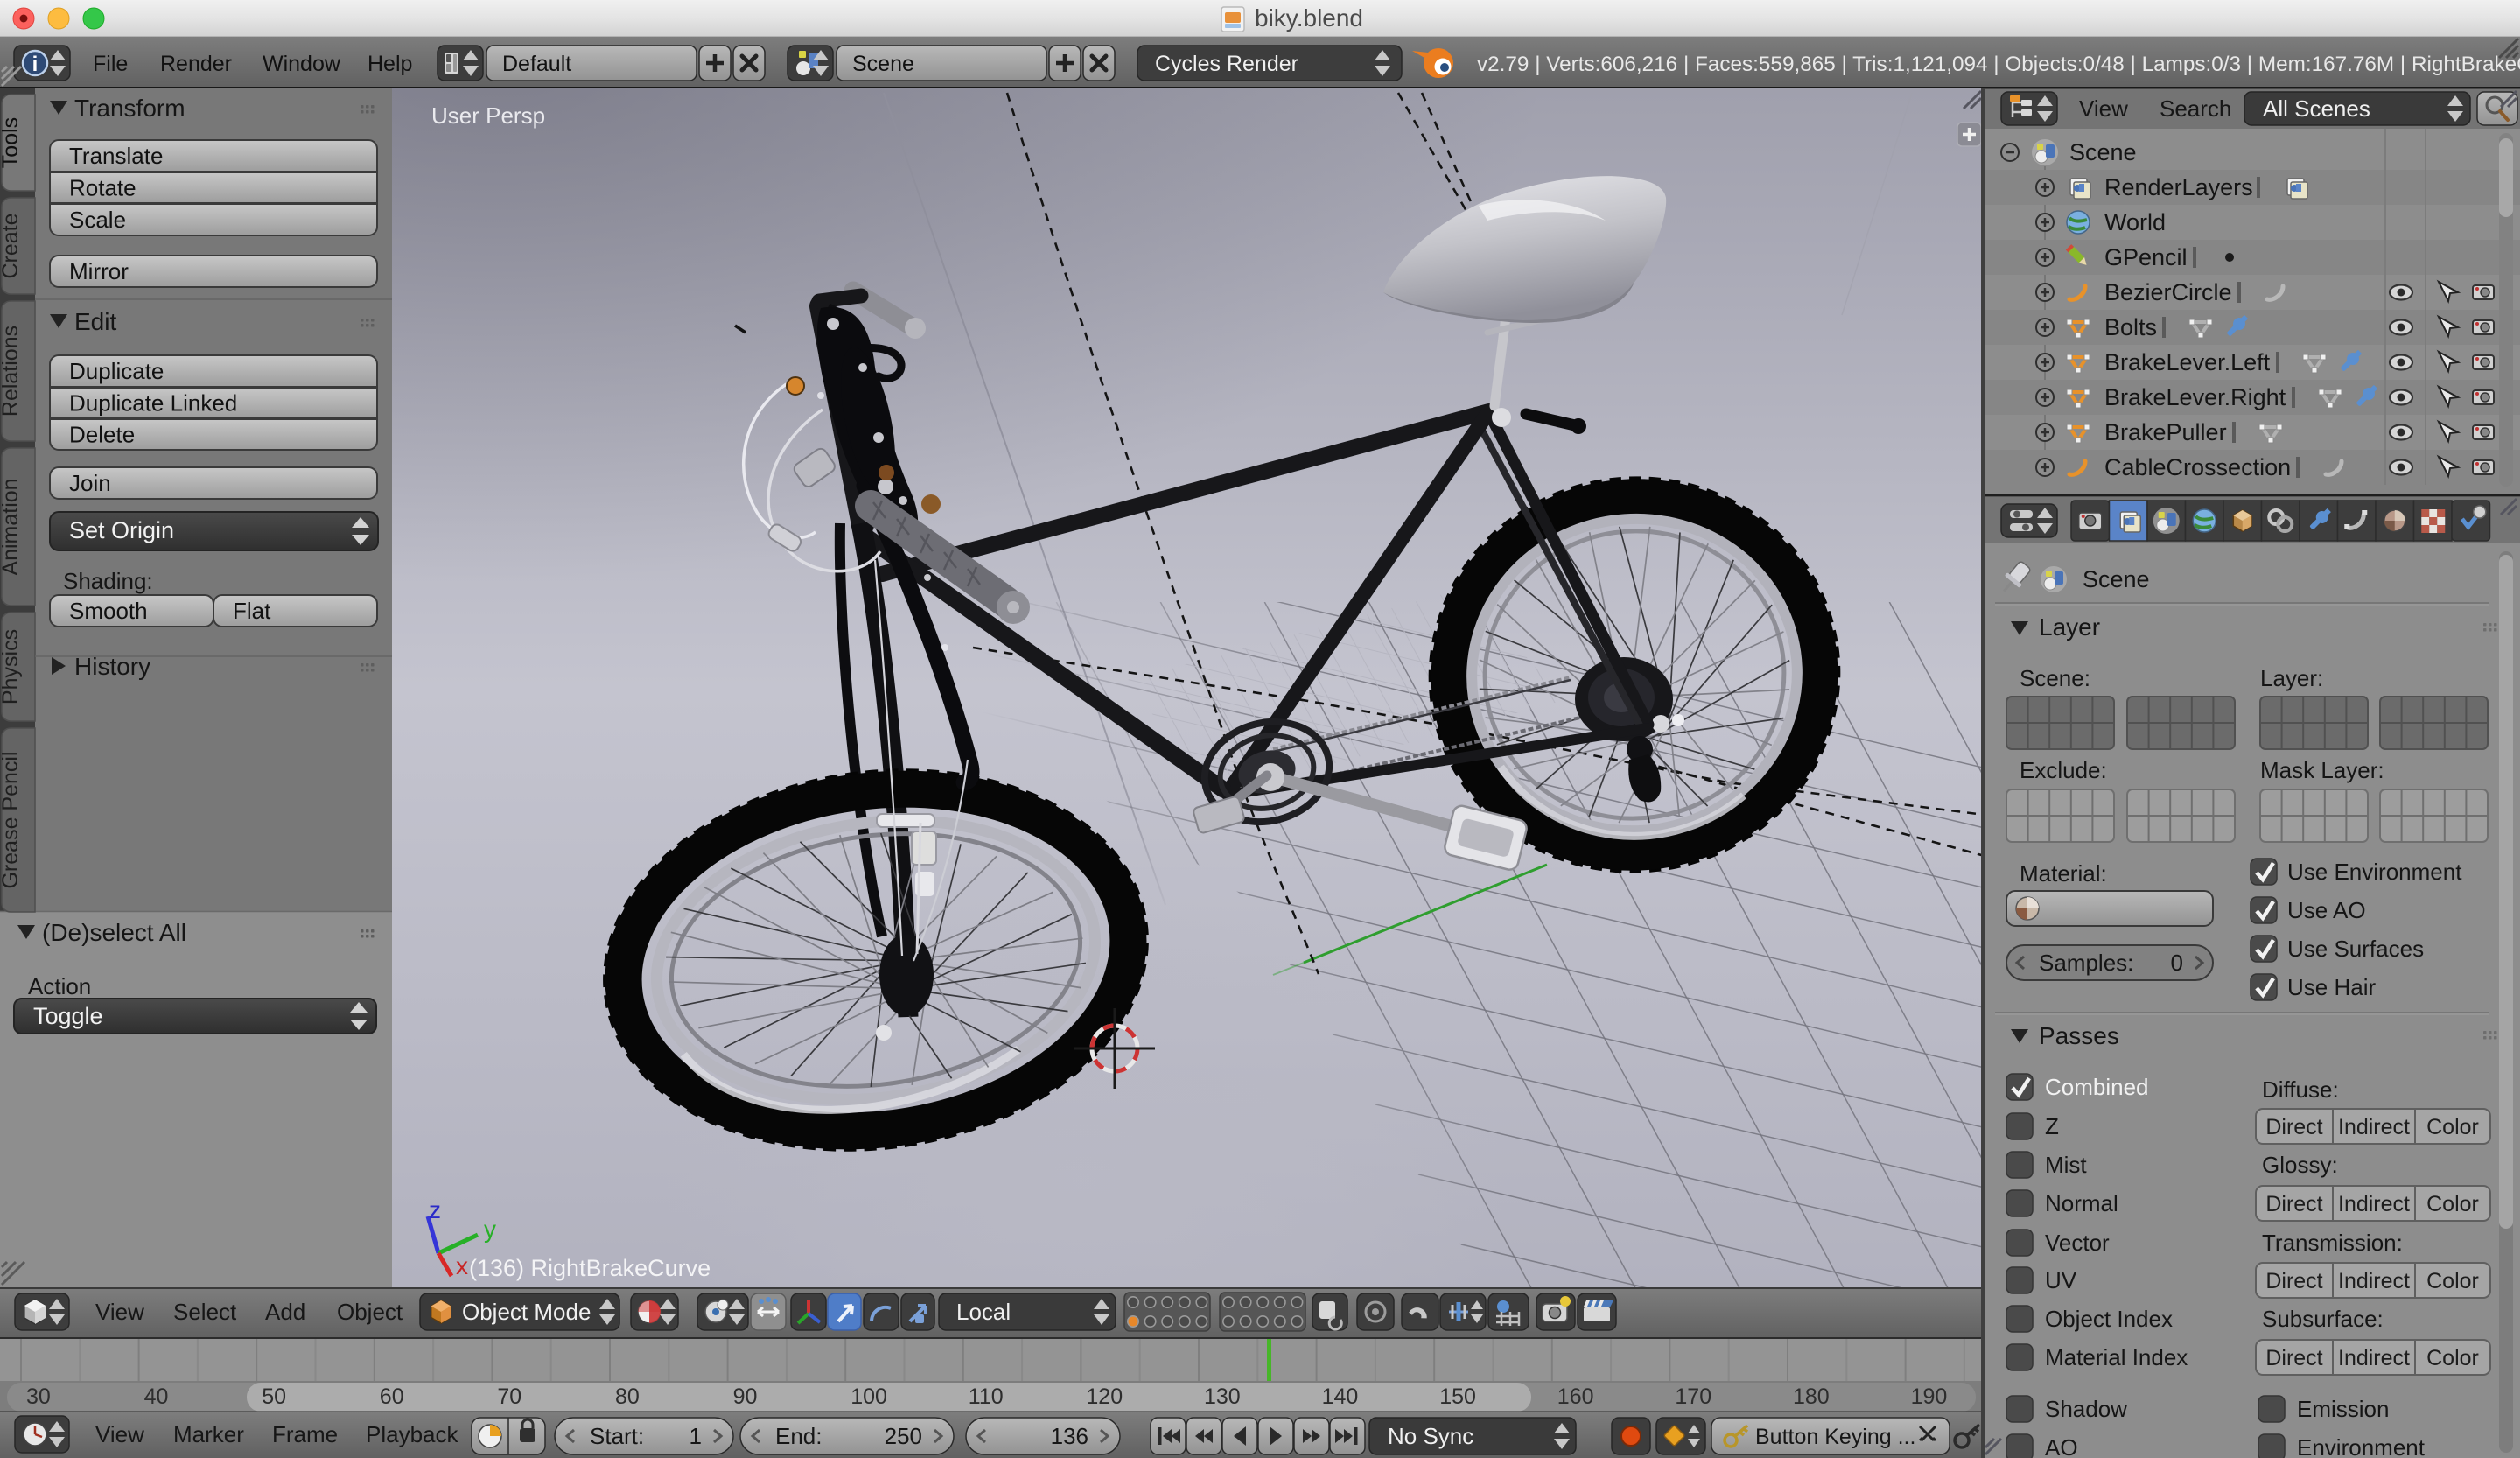 Image resolution: width=2520 pixels, height=1458 pixels. What do you see at coordinates (1431, 1436) in the screenshot?
I see `svg-text: No Sync` at bounding box center [1431, 1436].